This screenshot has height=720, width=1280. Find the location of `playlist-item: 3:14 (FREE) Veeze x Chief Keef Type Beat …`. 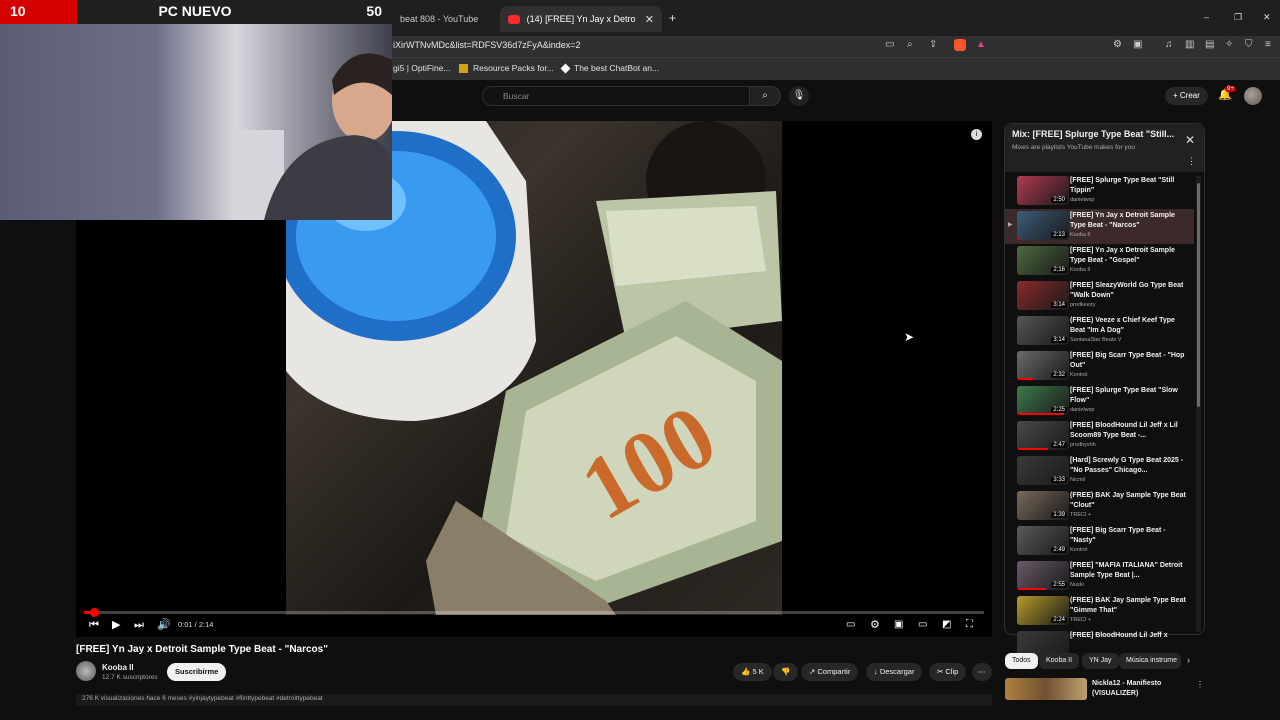

playlist-item: 3:14 (FREE) Veeze x Chief Keef Type Beat … is located at coordinates (1099, 331).